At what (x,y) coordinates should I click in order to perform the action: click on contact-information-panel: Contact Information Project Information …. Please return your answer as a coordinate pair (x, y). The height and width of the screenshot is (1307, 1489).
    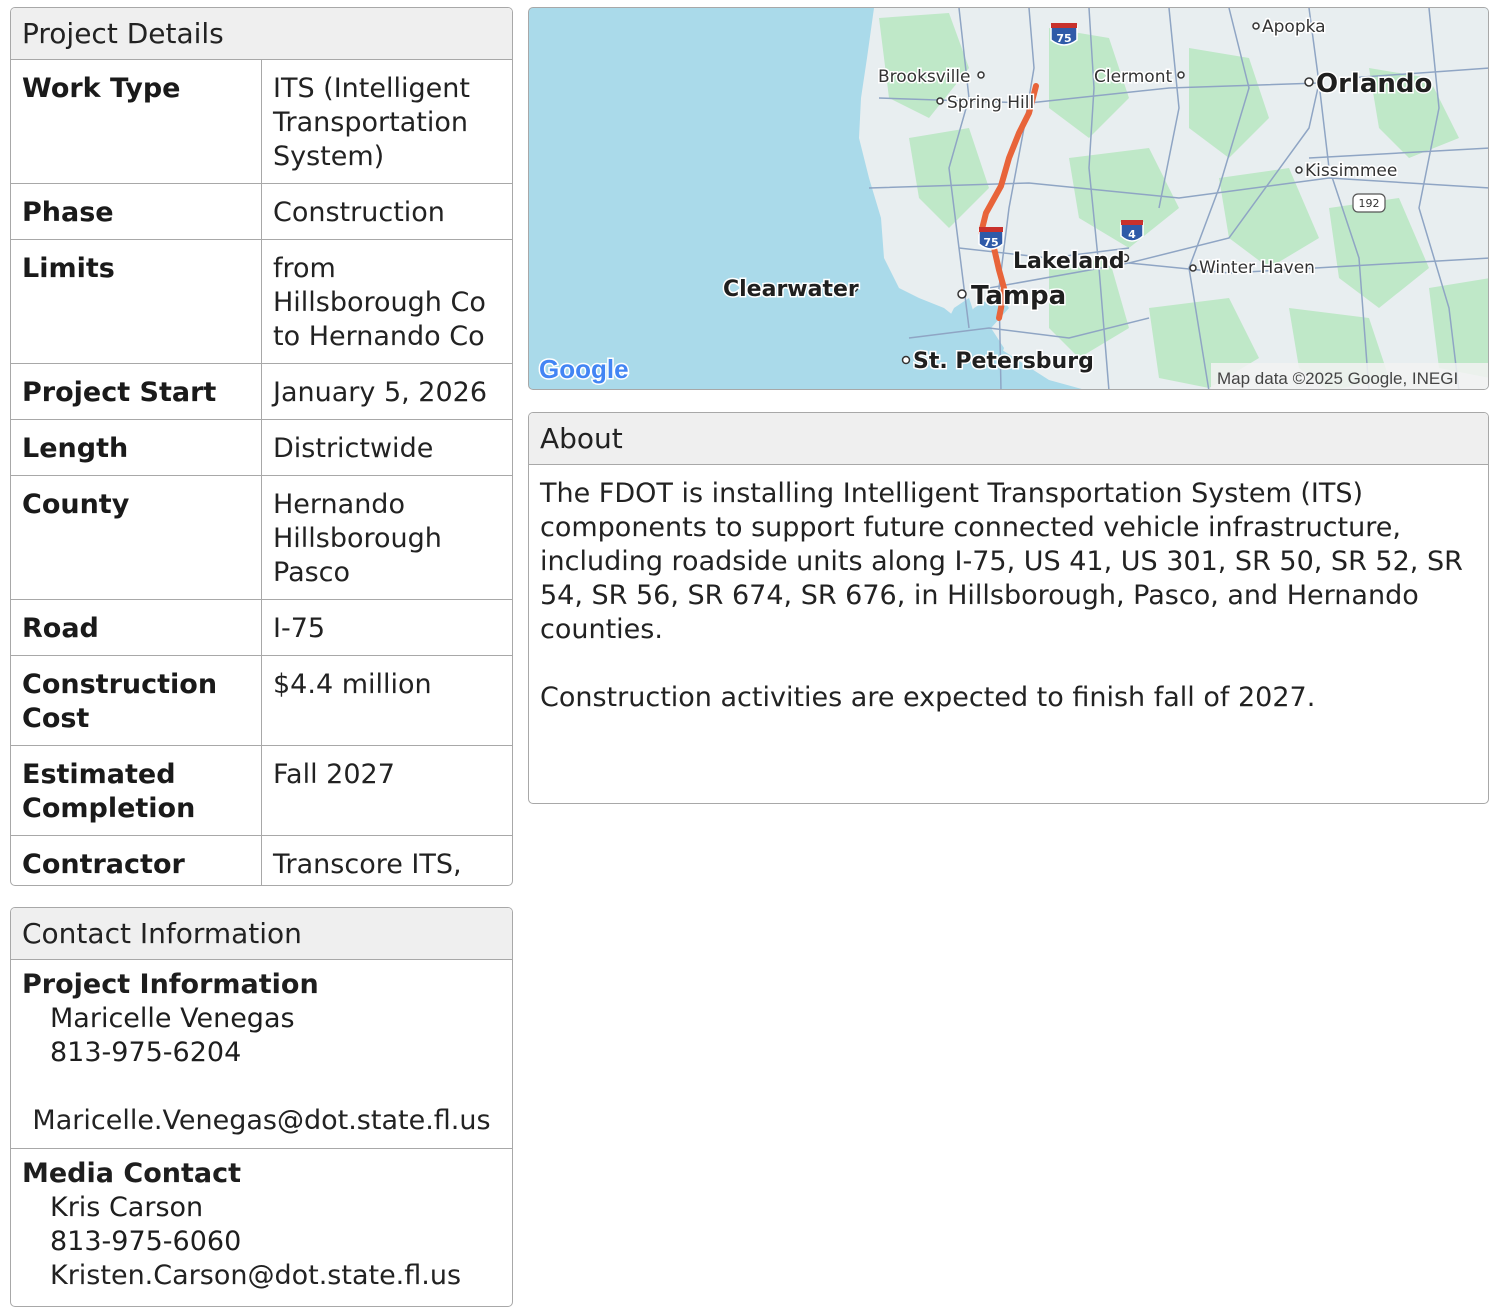
    Looking at the image, I should click on (261, 1107).